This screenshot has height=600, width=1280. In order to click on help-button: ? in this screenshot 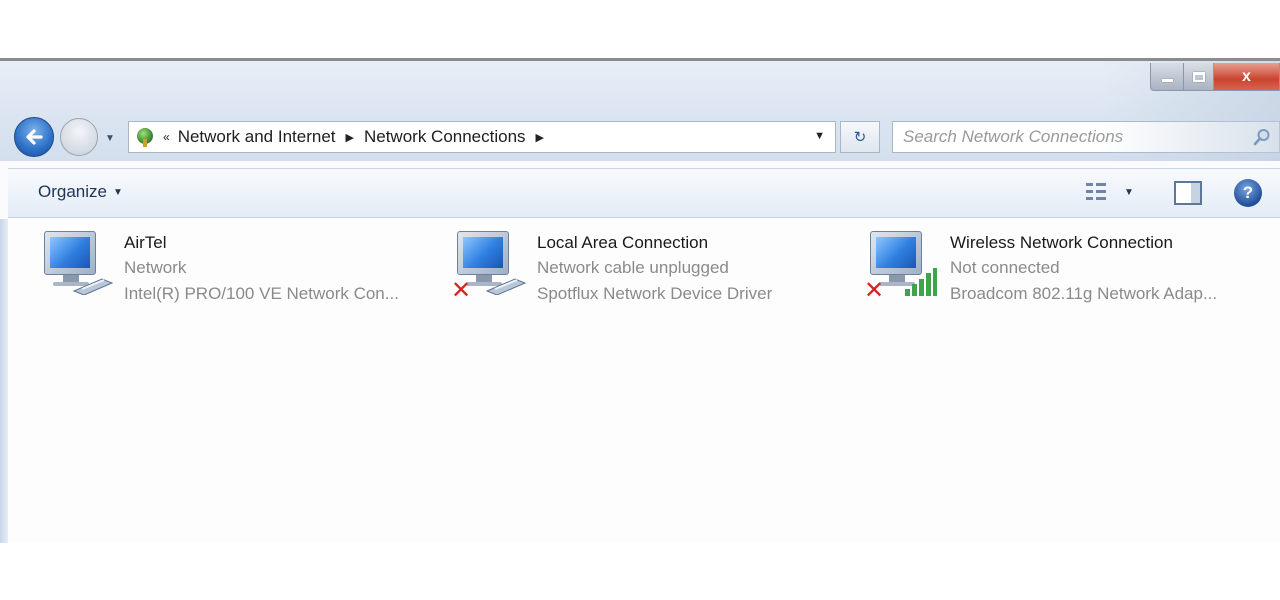, I will do `click(1248, 193)`.